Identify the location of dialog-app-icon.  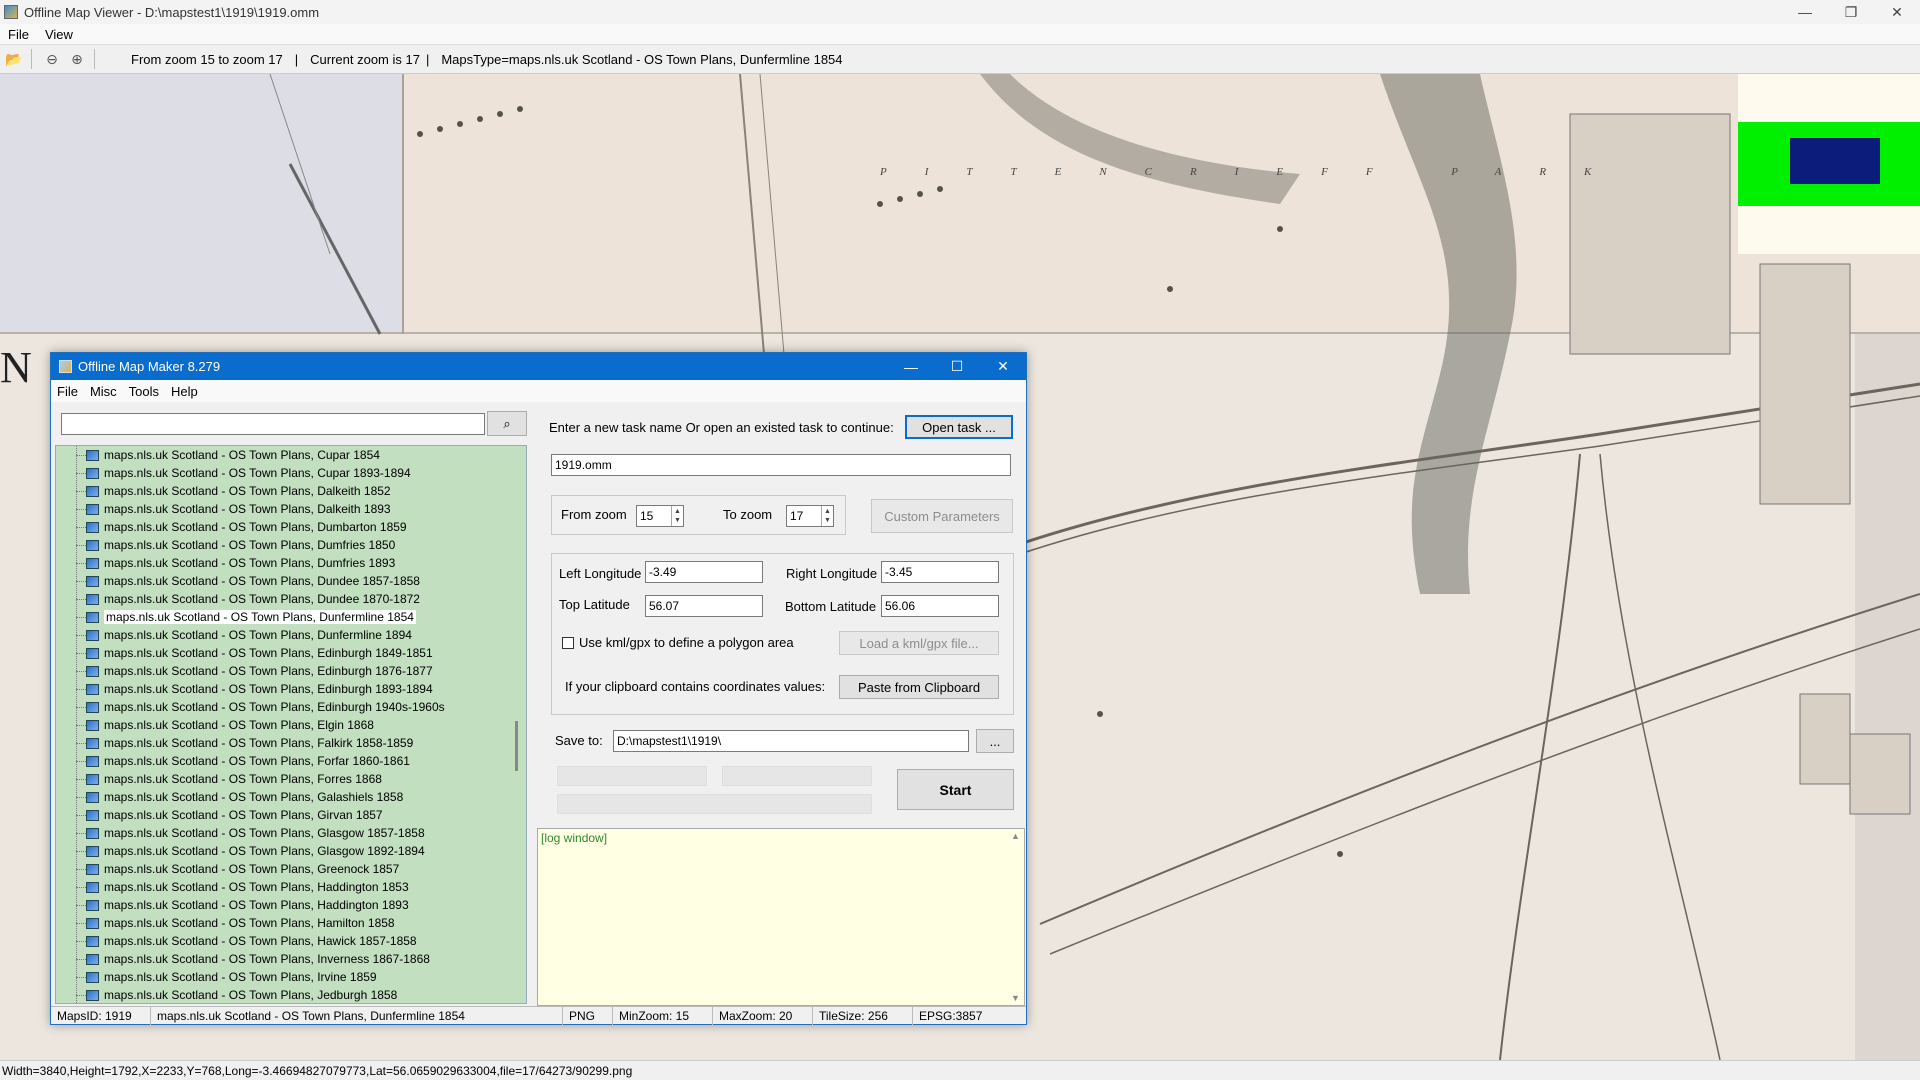
(65, 366).